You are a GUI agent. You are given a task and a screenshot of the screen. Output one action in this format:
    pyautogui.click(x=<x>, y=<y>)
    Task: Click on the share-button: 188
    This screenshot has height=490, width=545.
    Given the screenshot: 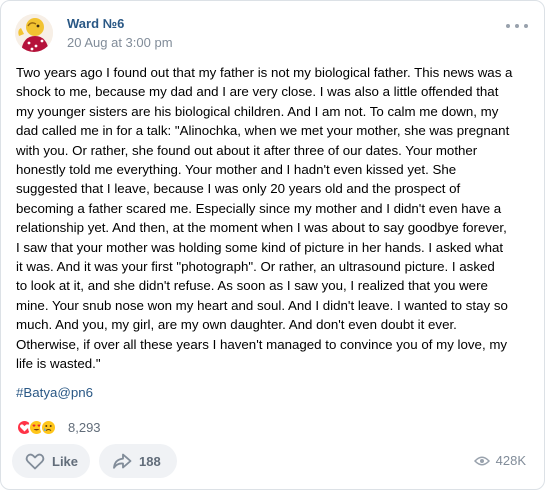 What is the action you would take?
    pyautogui.click(x=138, y=461)
    